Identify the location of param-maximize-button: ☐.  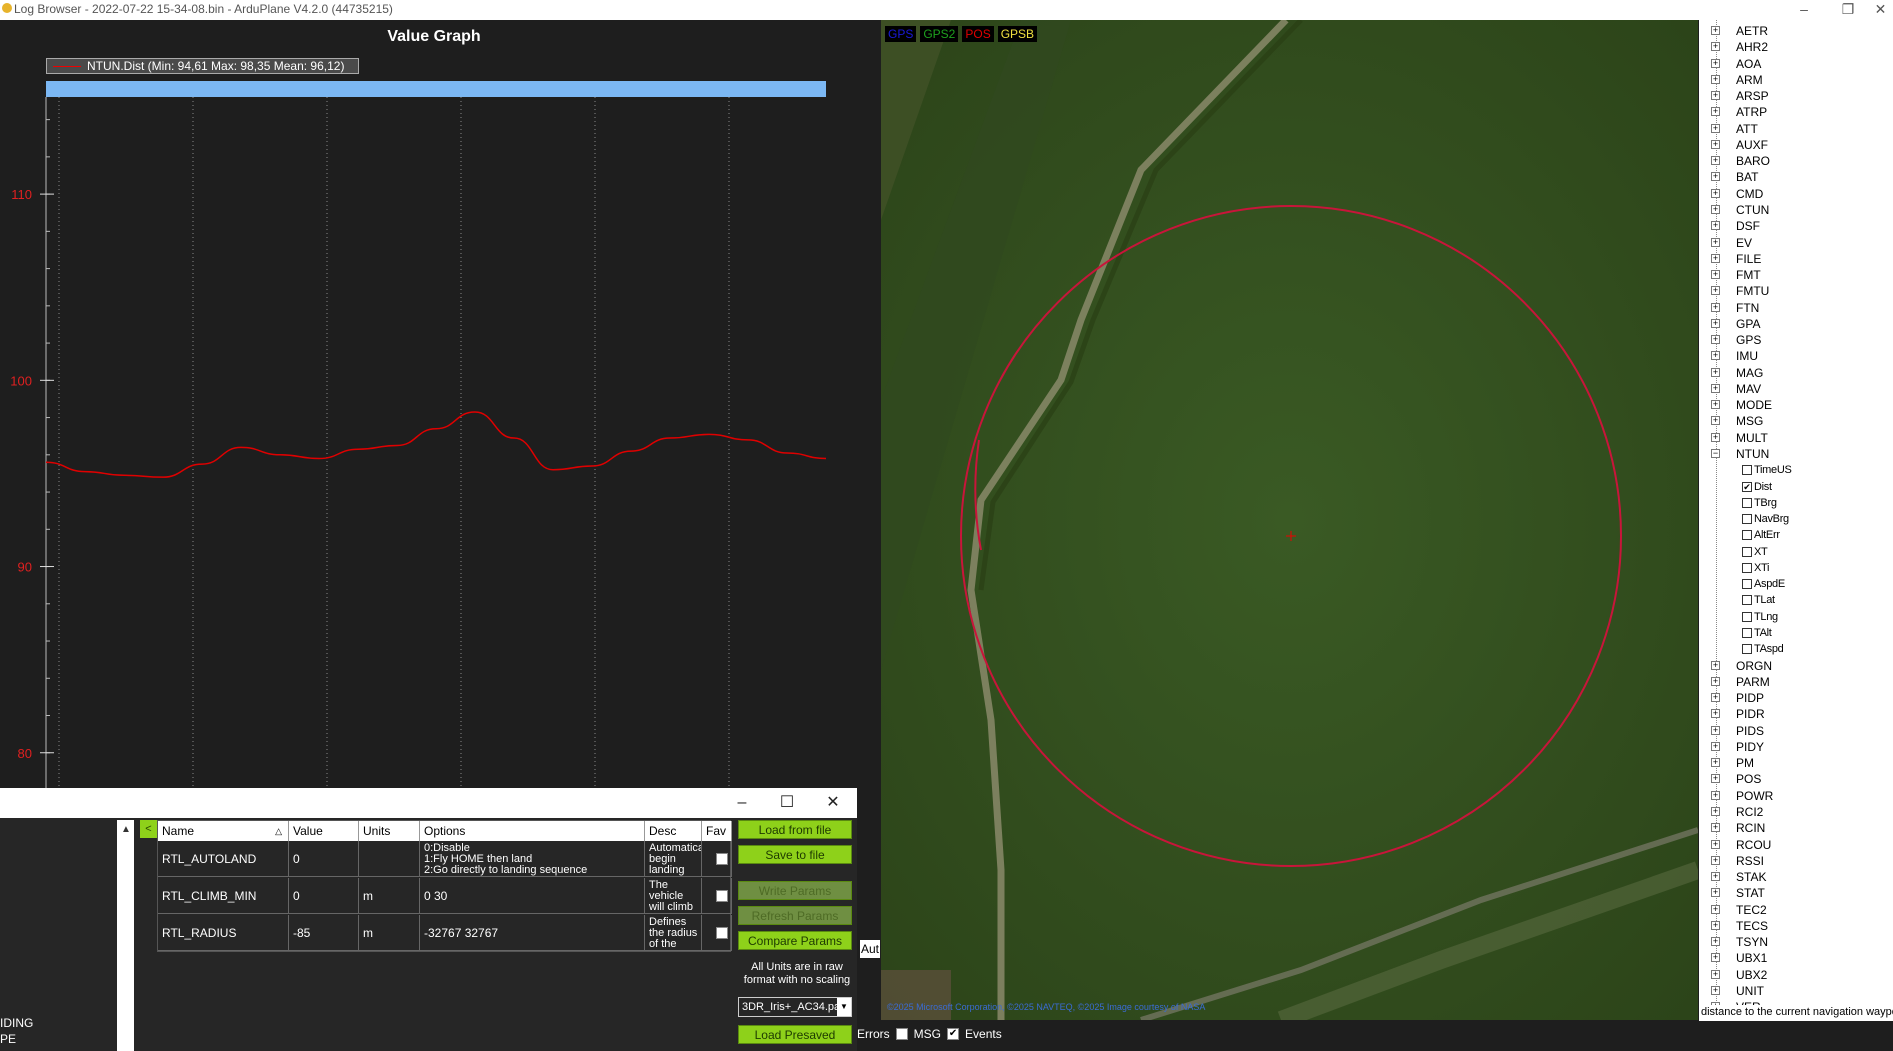
(787, 803).